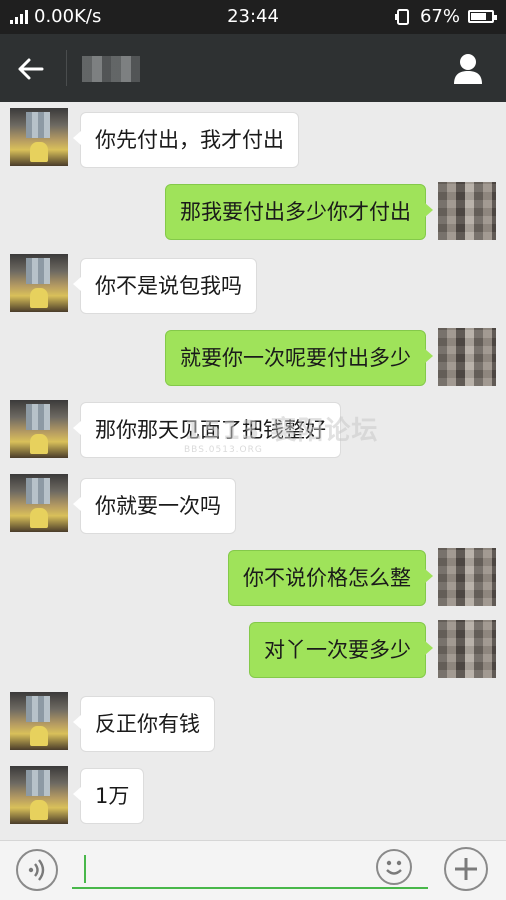 Image resolution: width=506 pixels, height=900 pixels. I want to click on header-divider, so click(66, 68).